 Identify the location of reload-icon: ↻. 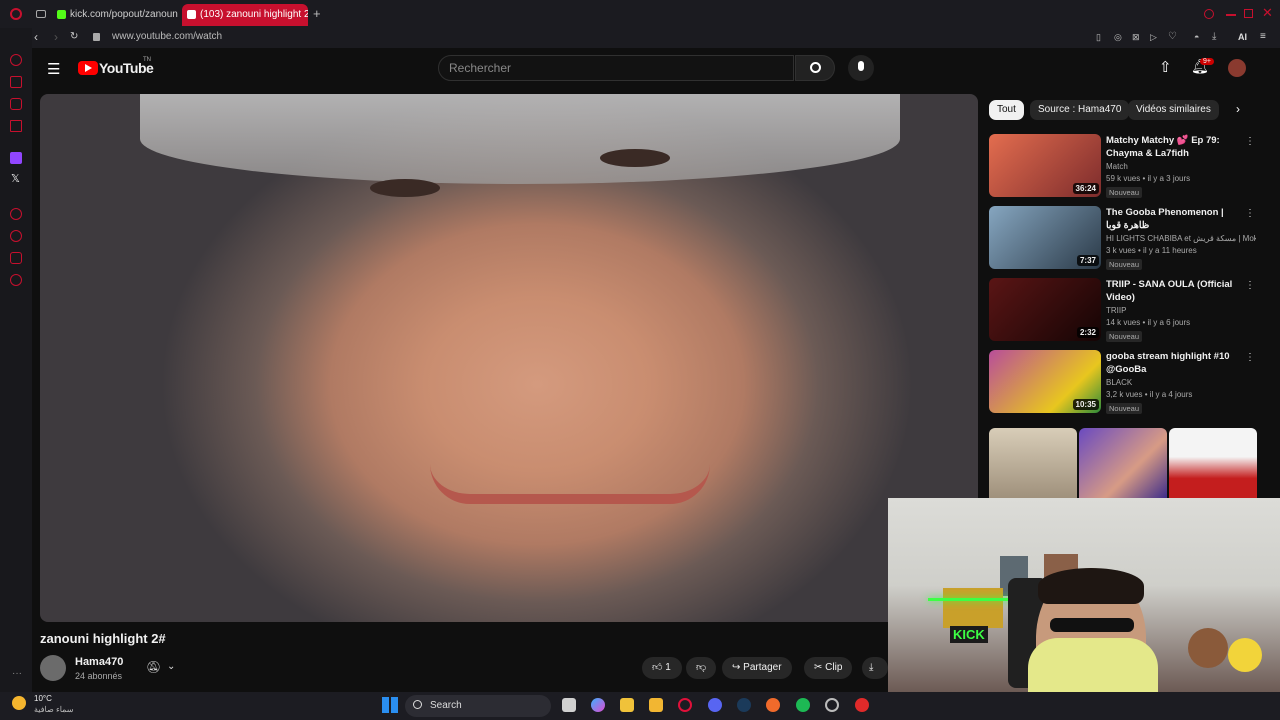
(74, 36).